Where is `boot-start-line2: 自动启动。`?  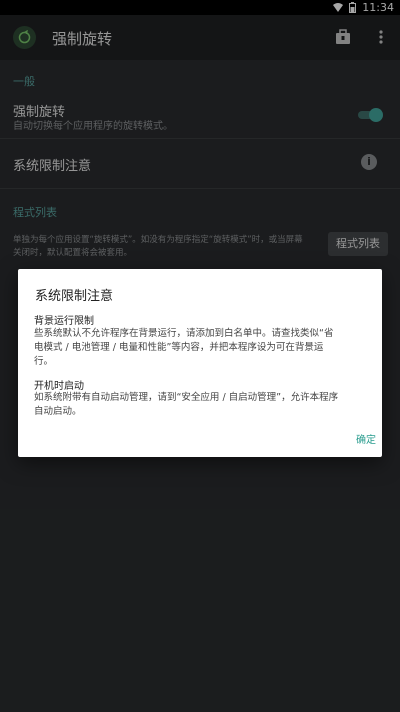
boot-start-line2: 自动启动。 is located at coordinates (58, 411).